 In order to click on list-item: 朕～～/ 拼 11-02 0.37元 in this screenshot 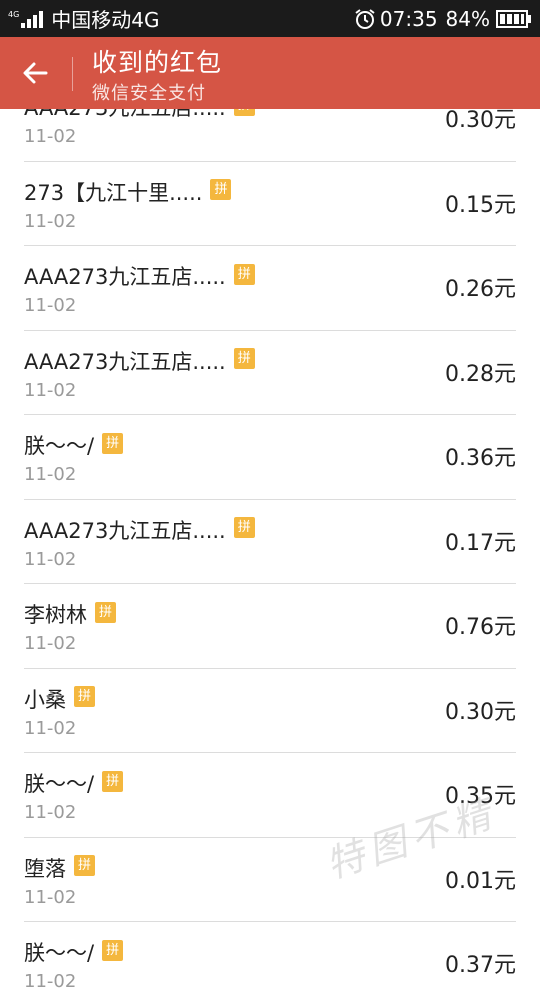, I will do `click(270, 963)`.